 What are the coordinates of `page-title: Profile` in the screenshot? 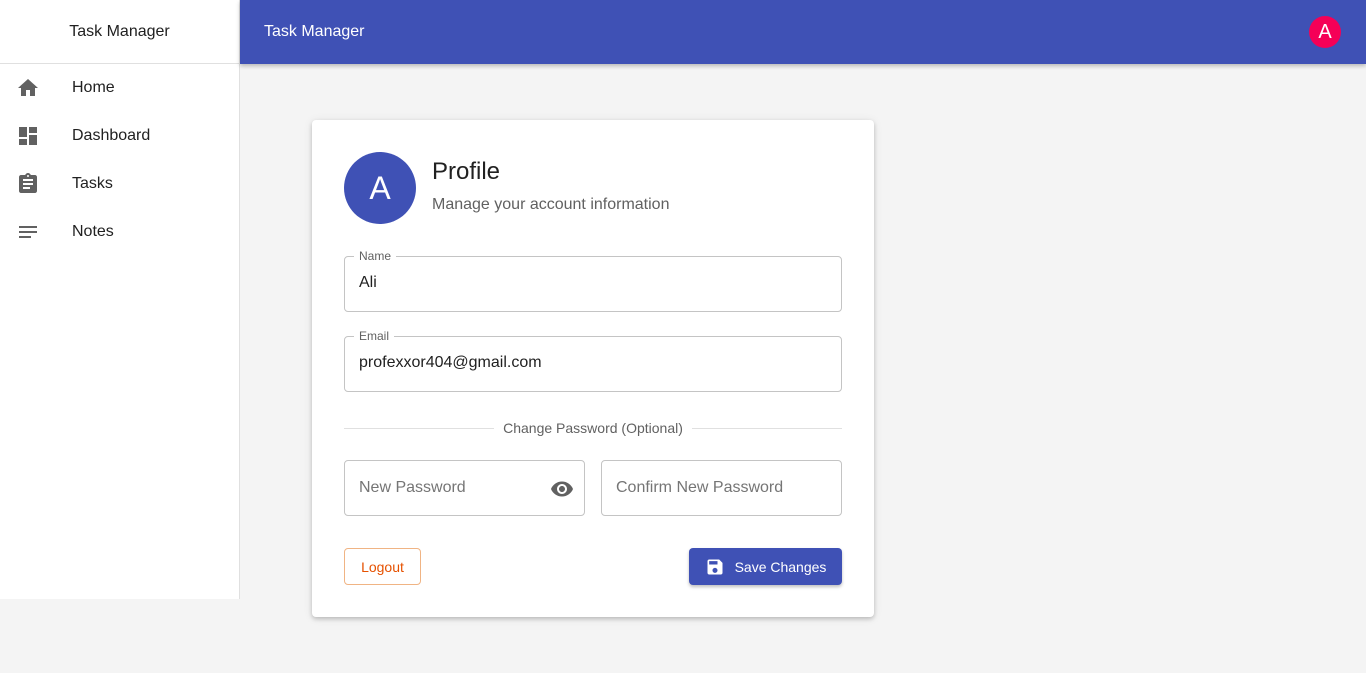 It's located at (466, 171).